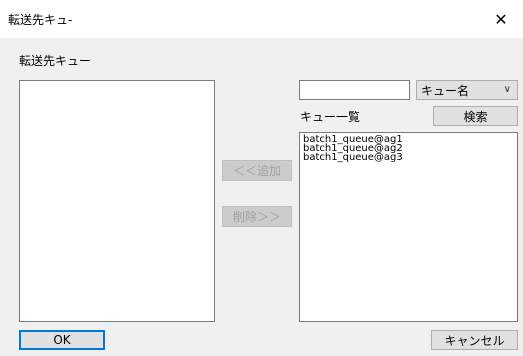 The width and height of the screenshot is (523, 356). Describe the element at coordinates (261, 19) in the screenshot. I see `title-bar: 転送先キュ- ✕` at that location.